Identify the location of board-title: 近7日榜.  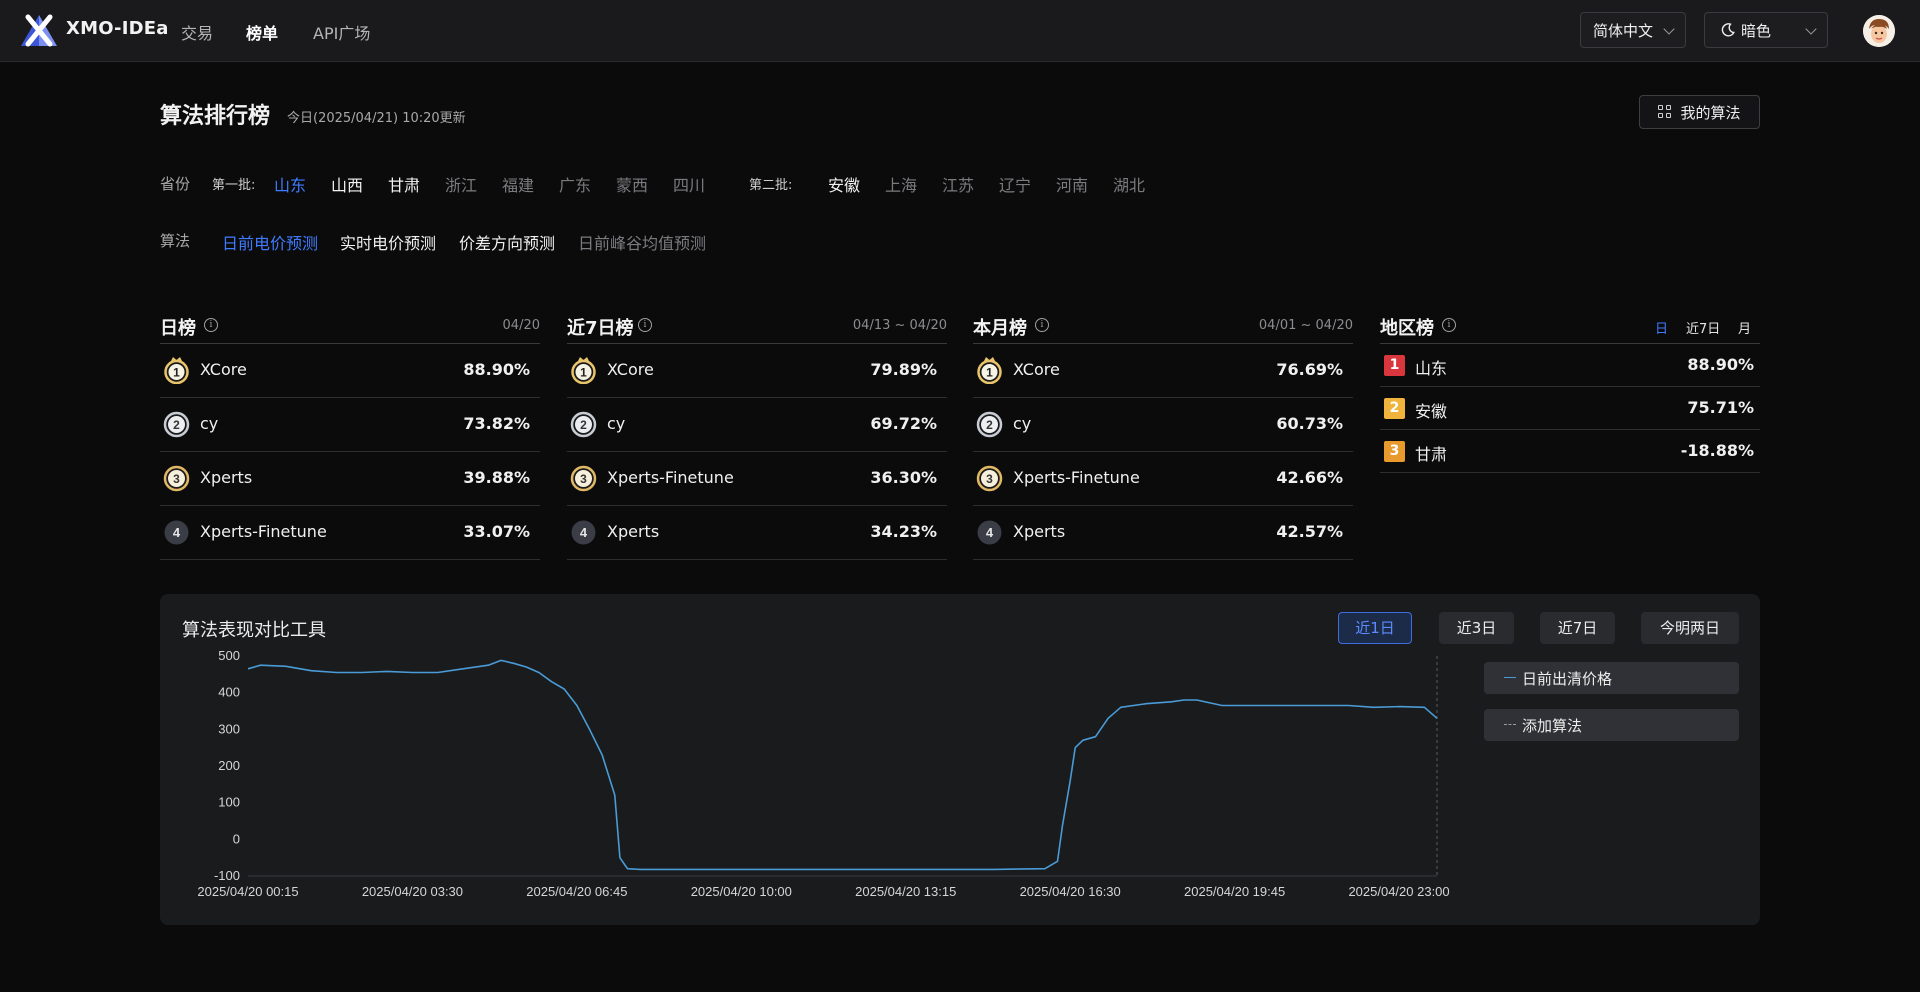
(600, 328).